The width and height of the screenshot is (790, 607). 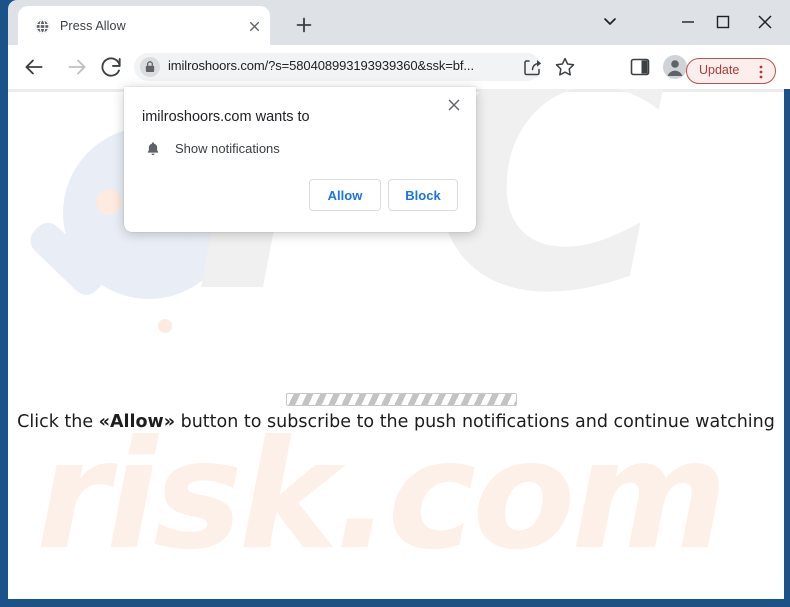 What do you see at coordinates (58, 422) in the screenshot?
I see `cta-prefix: Click the` at bounding box center [58, 422].